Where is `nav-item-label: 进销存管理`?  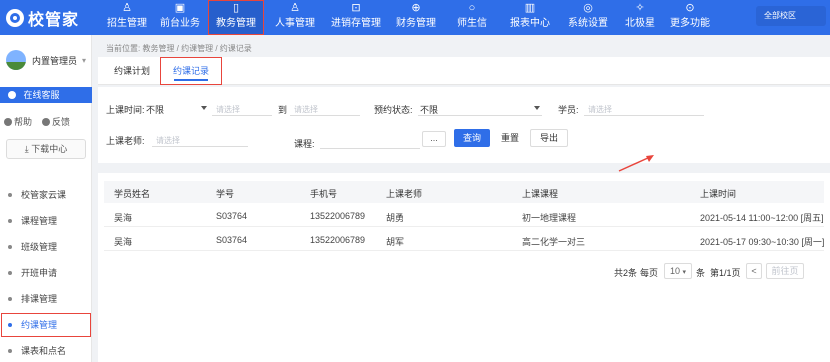
nav-item-label: 进销存管理 is located at coordinates (356, 23).